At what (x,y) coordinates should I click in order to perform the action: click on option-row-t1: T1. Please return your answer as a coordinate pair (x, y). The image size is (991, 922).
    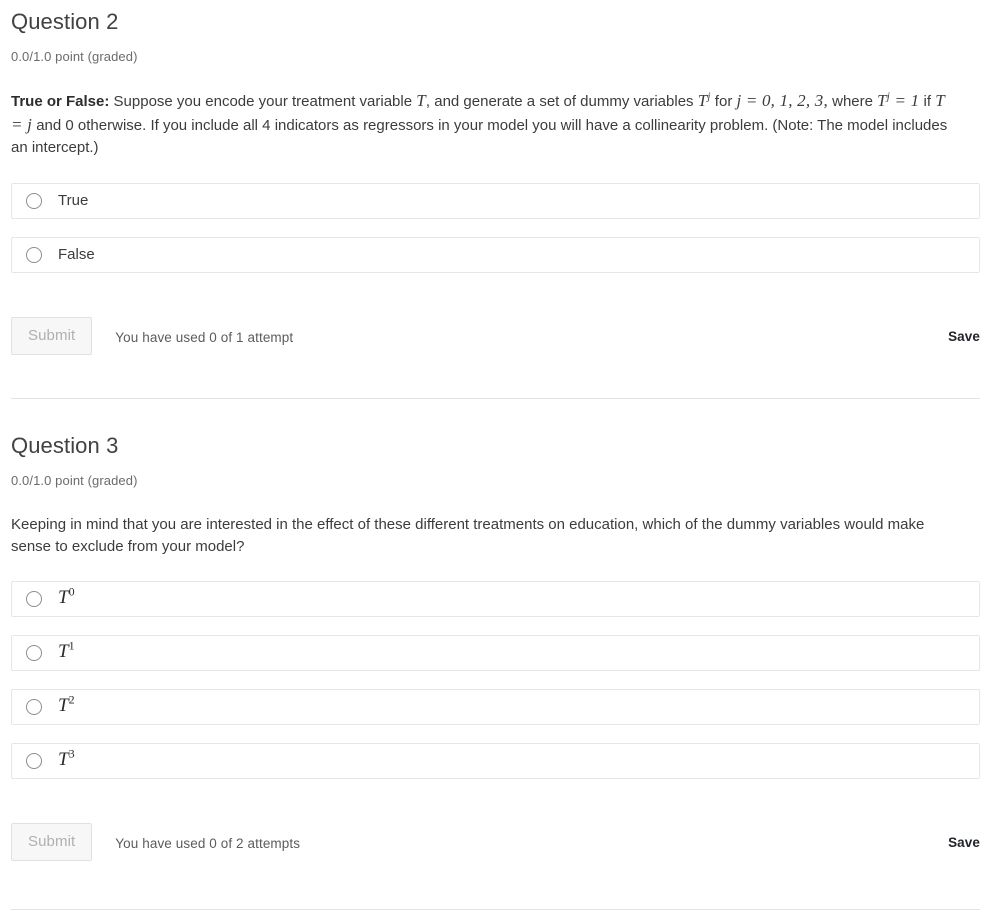
    Looking at the image, I should click on (495, 652).